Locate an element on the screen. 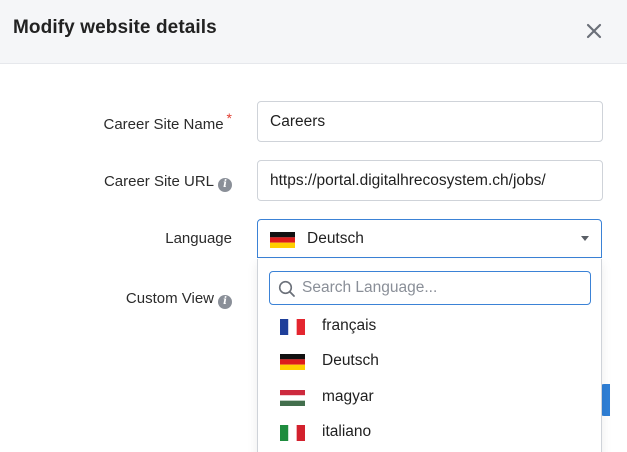 This screenshot has width=627, height=452. language-option-magyar: magyar is located at coordinates (429, 398).